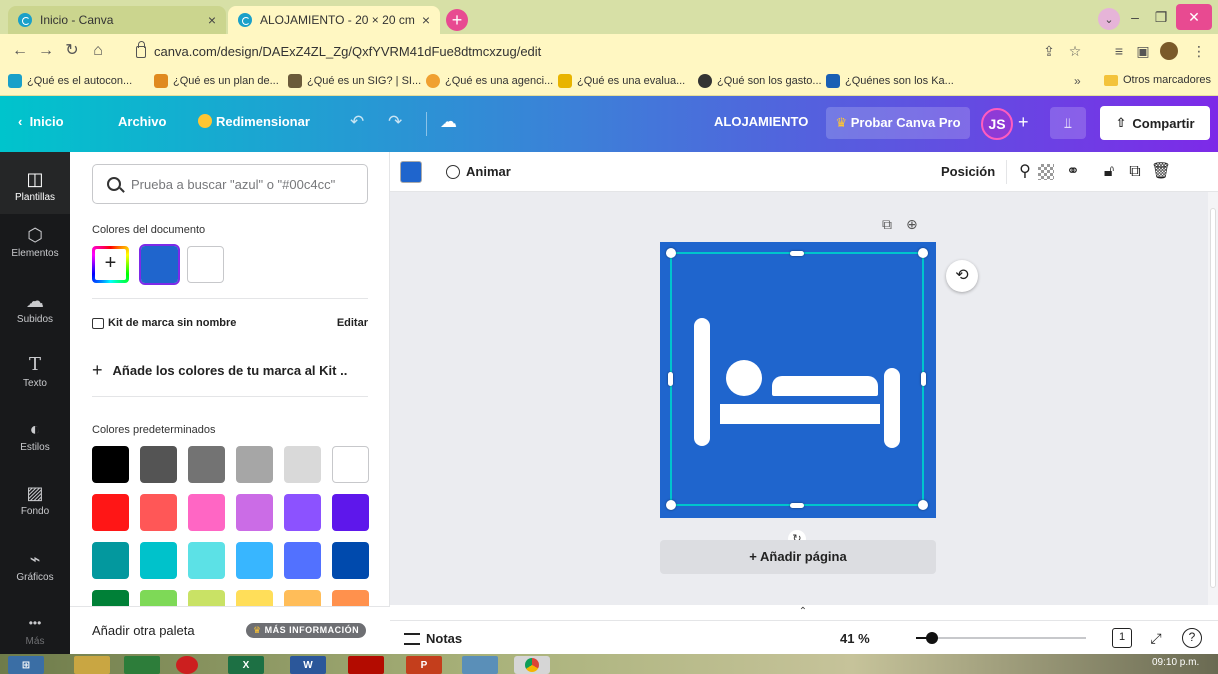 The height and width of the screenshot is (674, 1218). What do you see at coordinates (1157, 80) in the screenshot?
I see `other-bookmarks-folder: Otros marcadores` at bounding box center [1157, 80].